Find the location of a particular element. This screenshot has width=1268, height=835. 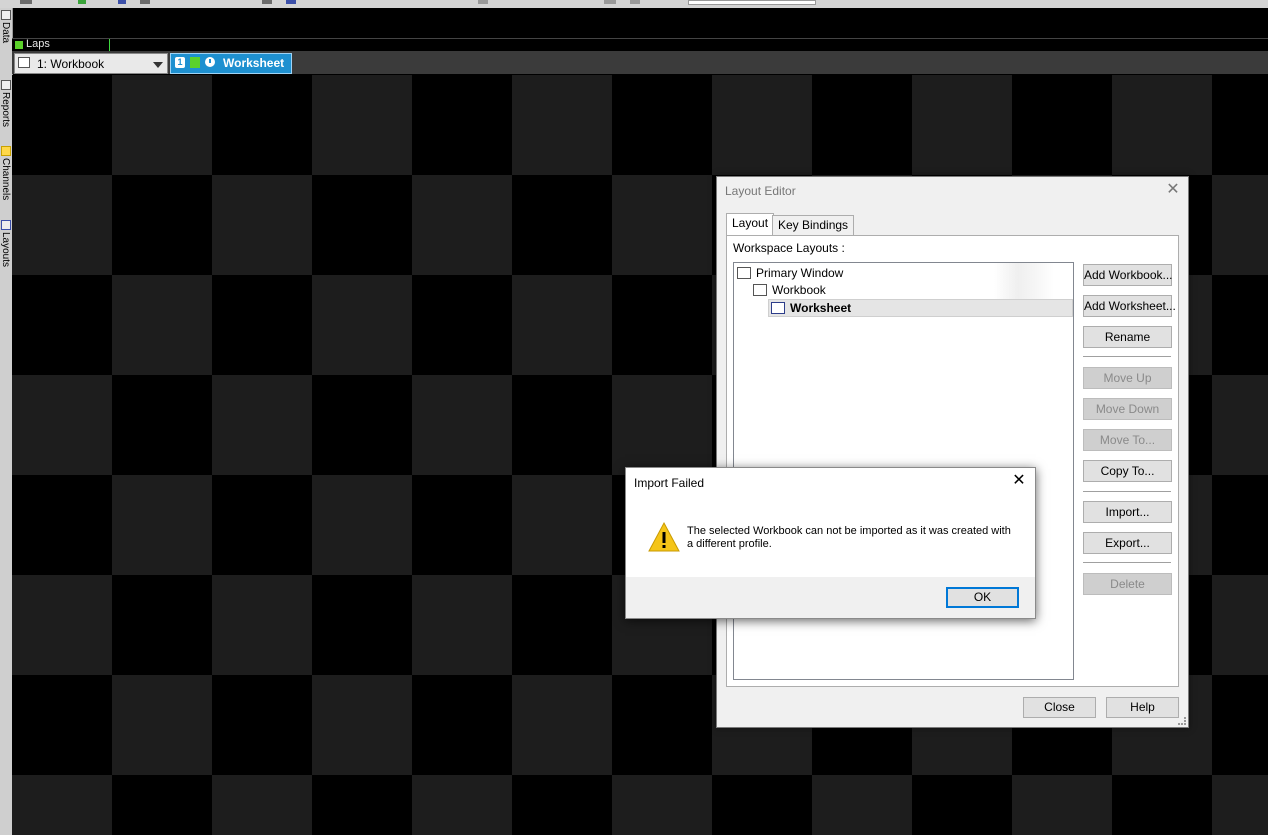

workbook-dropdown: 1: Workbook is located at coordinates (91, 63).